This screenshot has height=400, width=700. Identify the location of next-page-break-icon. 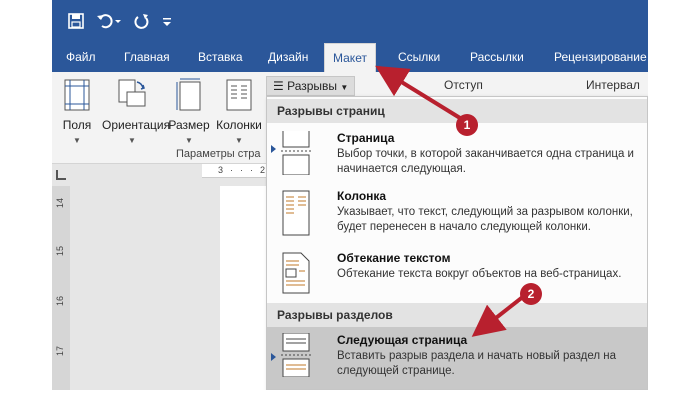
(296, 355).